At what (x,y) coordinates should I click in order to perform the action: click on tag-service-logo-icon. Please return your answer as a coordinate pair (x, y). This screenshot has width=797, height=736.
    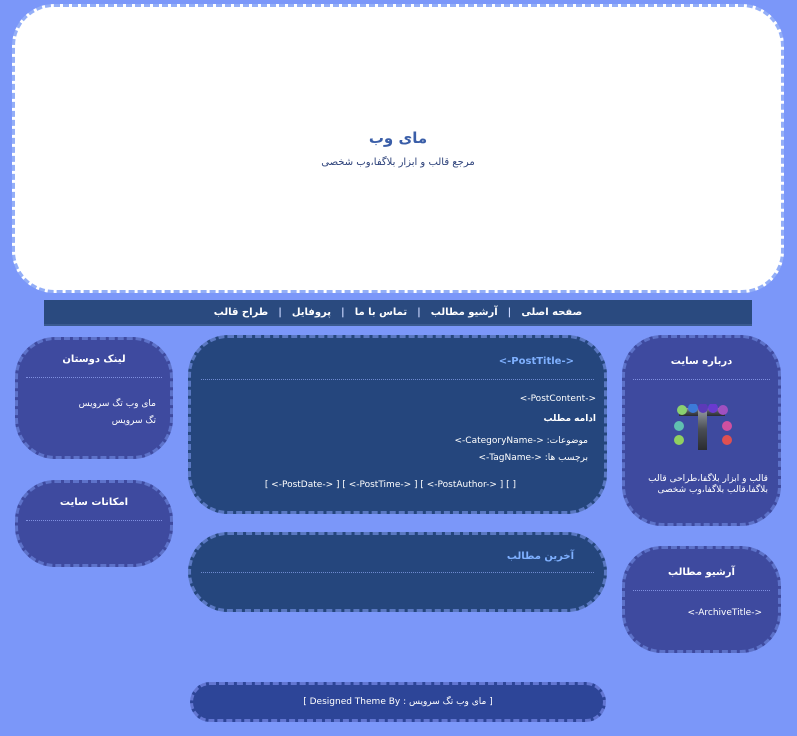
    Looking at the image, I should click on (703, 427).